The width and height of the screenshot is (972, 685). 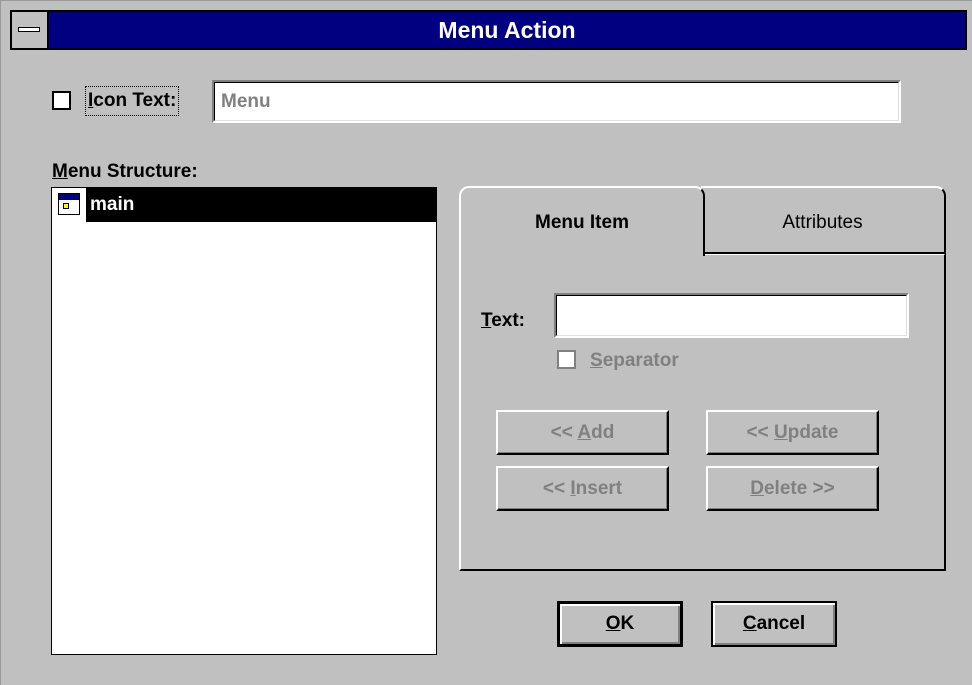 I want to click on title-bar: Menu Action, so click(x=488, y=30).